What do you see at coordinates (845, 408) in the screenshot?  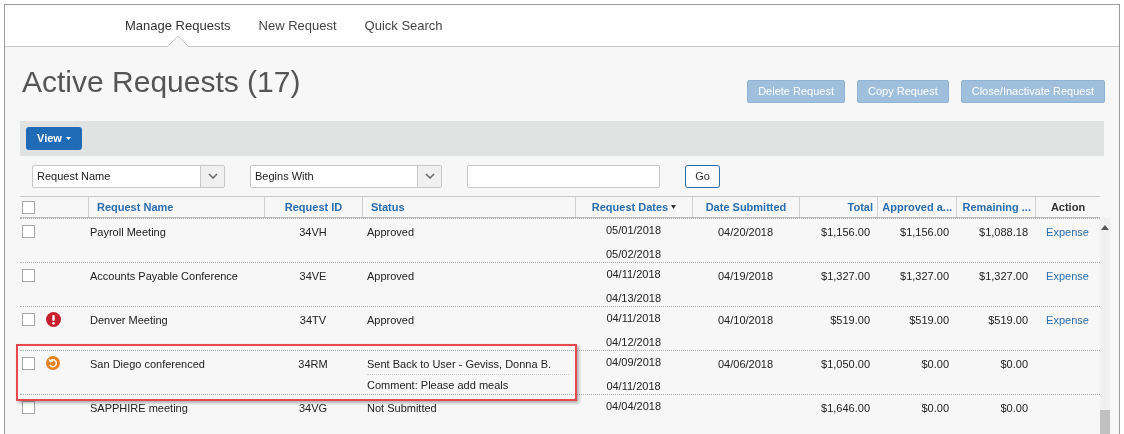 I see `table-cell: $1,646.00` at bounding box center [845, 408].